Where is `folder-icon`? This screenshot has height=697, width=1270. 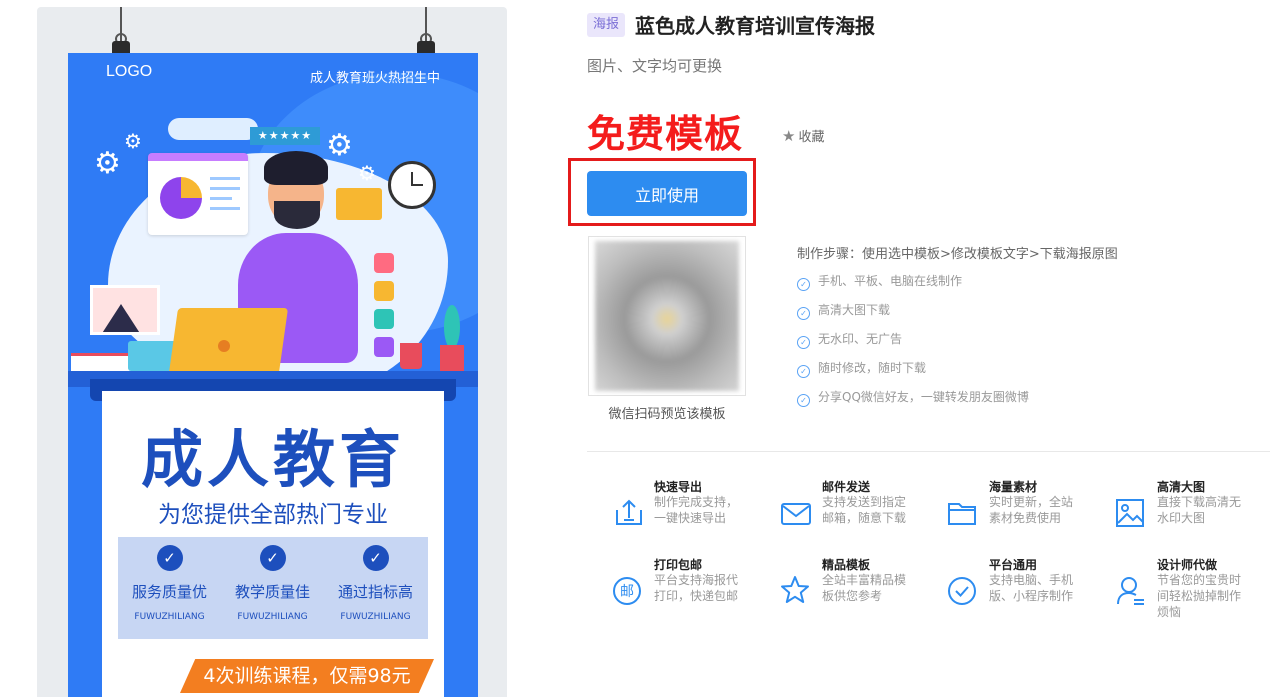
folder-icon is located at coordinates (962, 514).